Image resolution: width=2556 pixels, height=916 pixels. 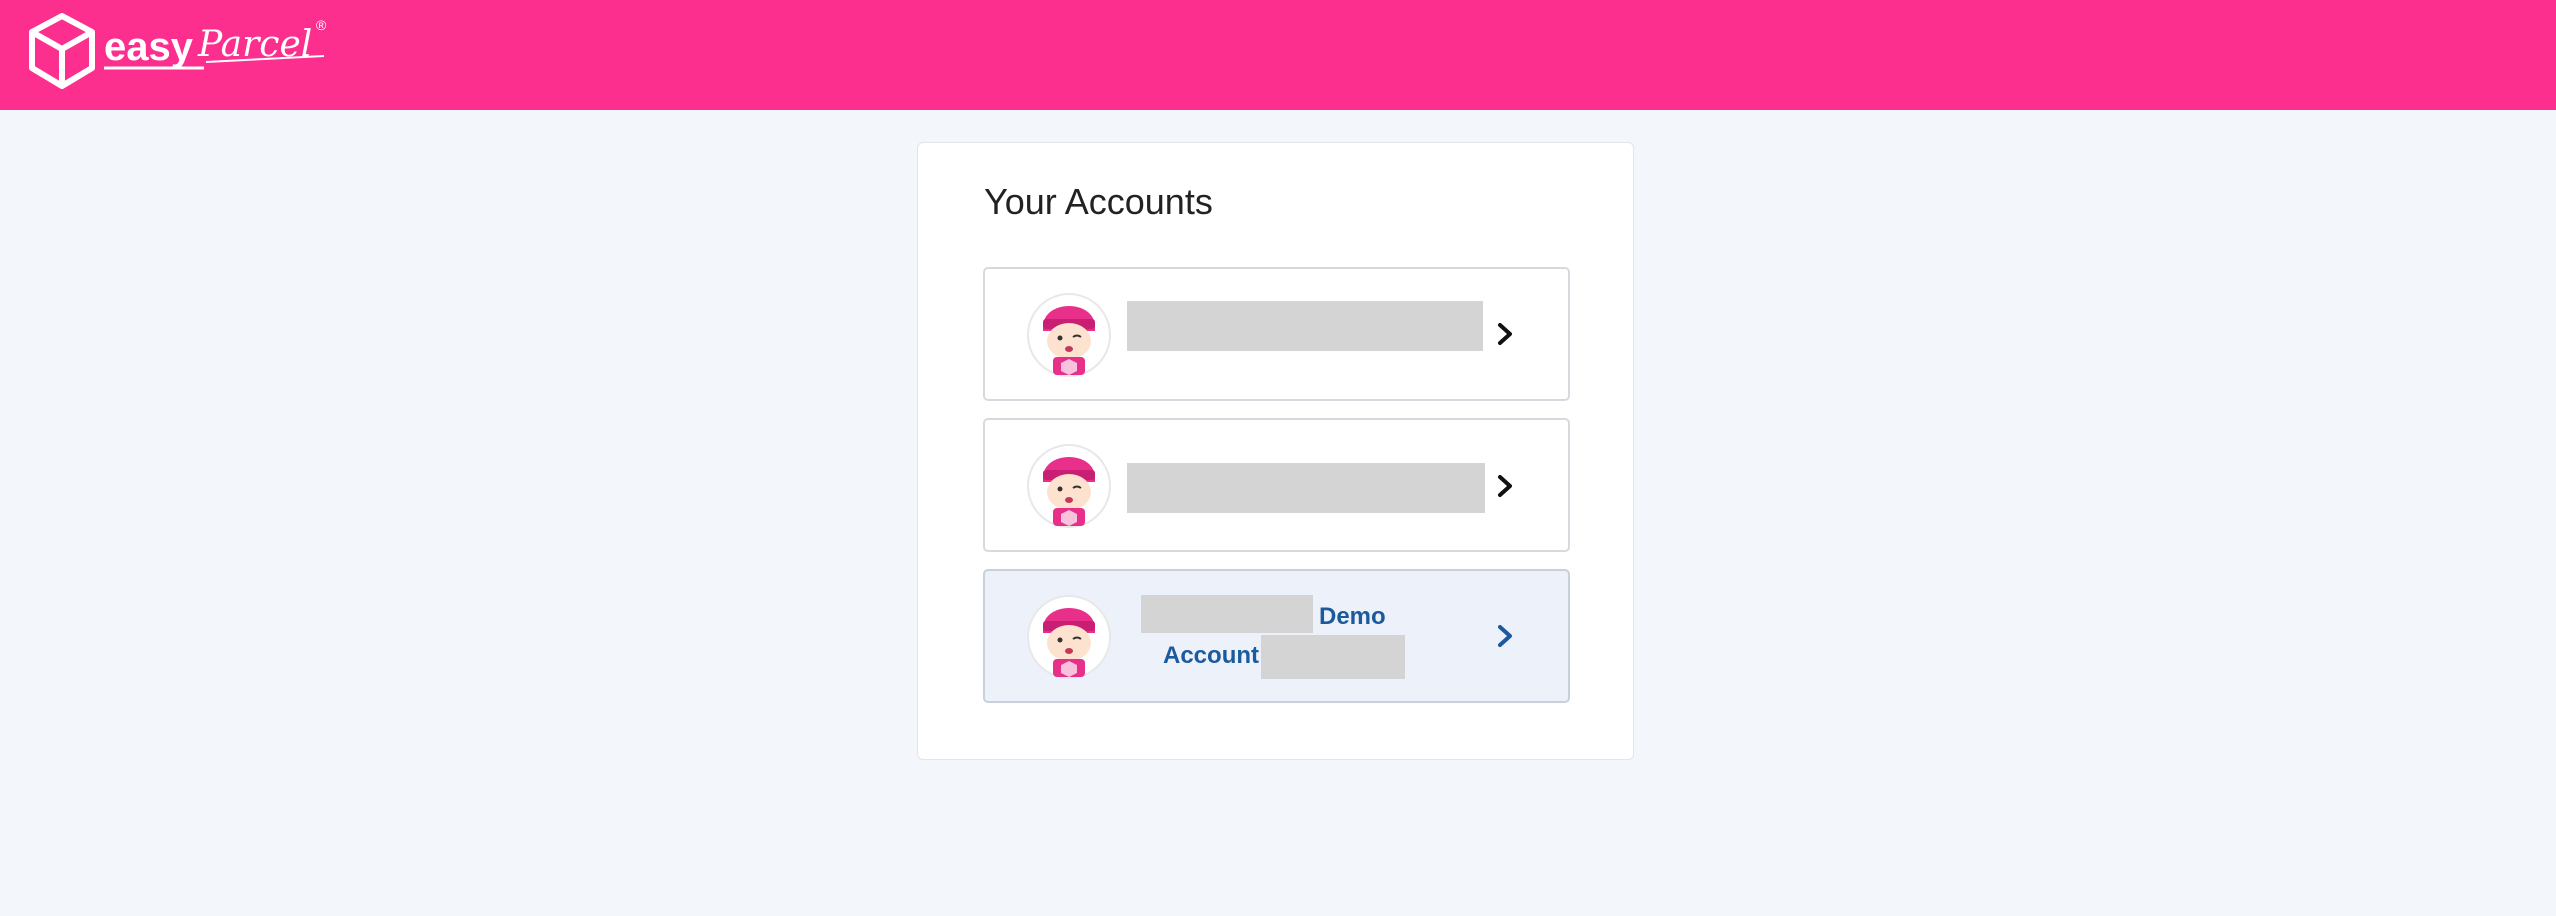 What do you see at coordinates (321, 25) in the screenshot?
I see `registered-mark: ®` at bounding box center [321, 25].